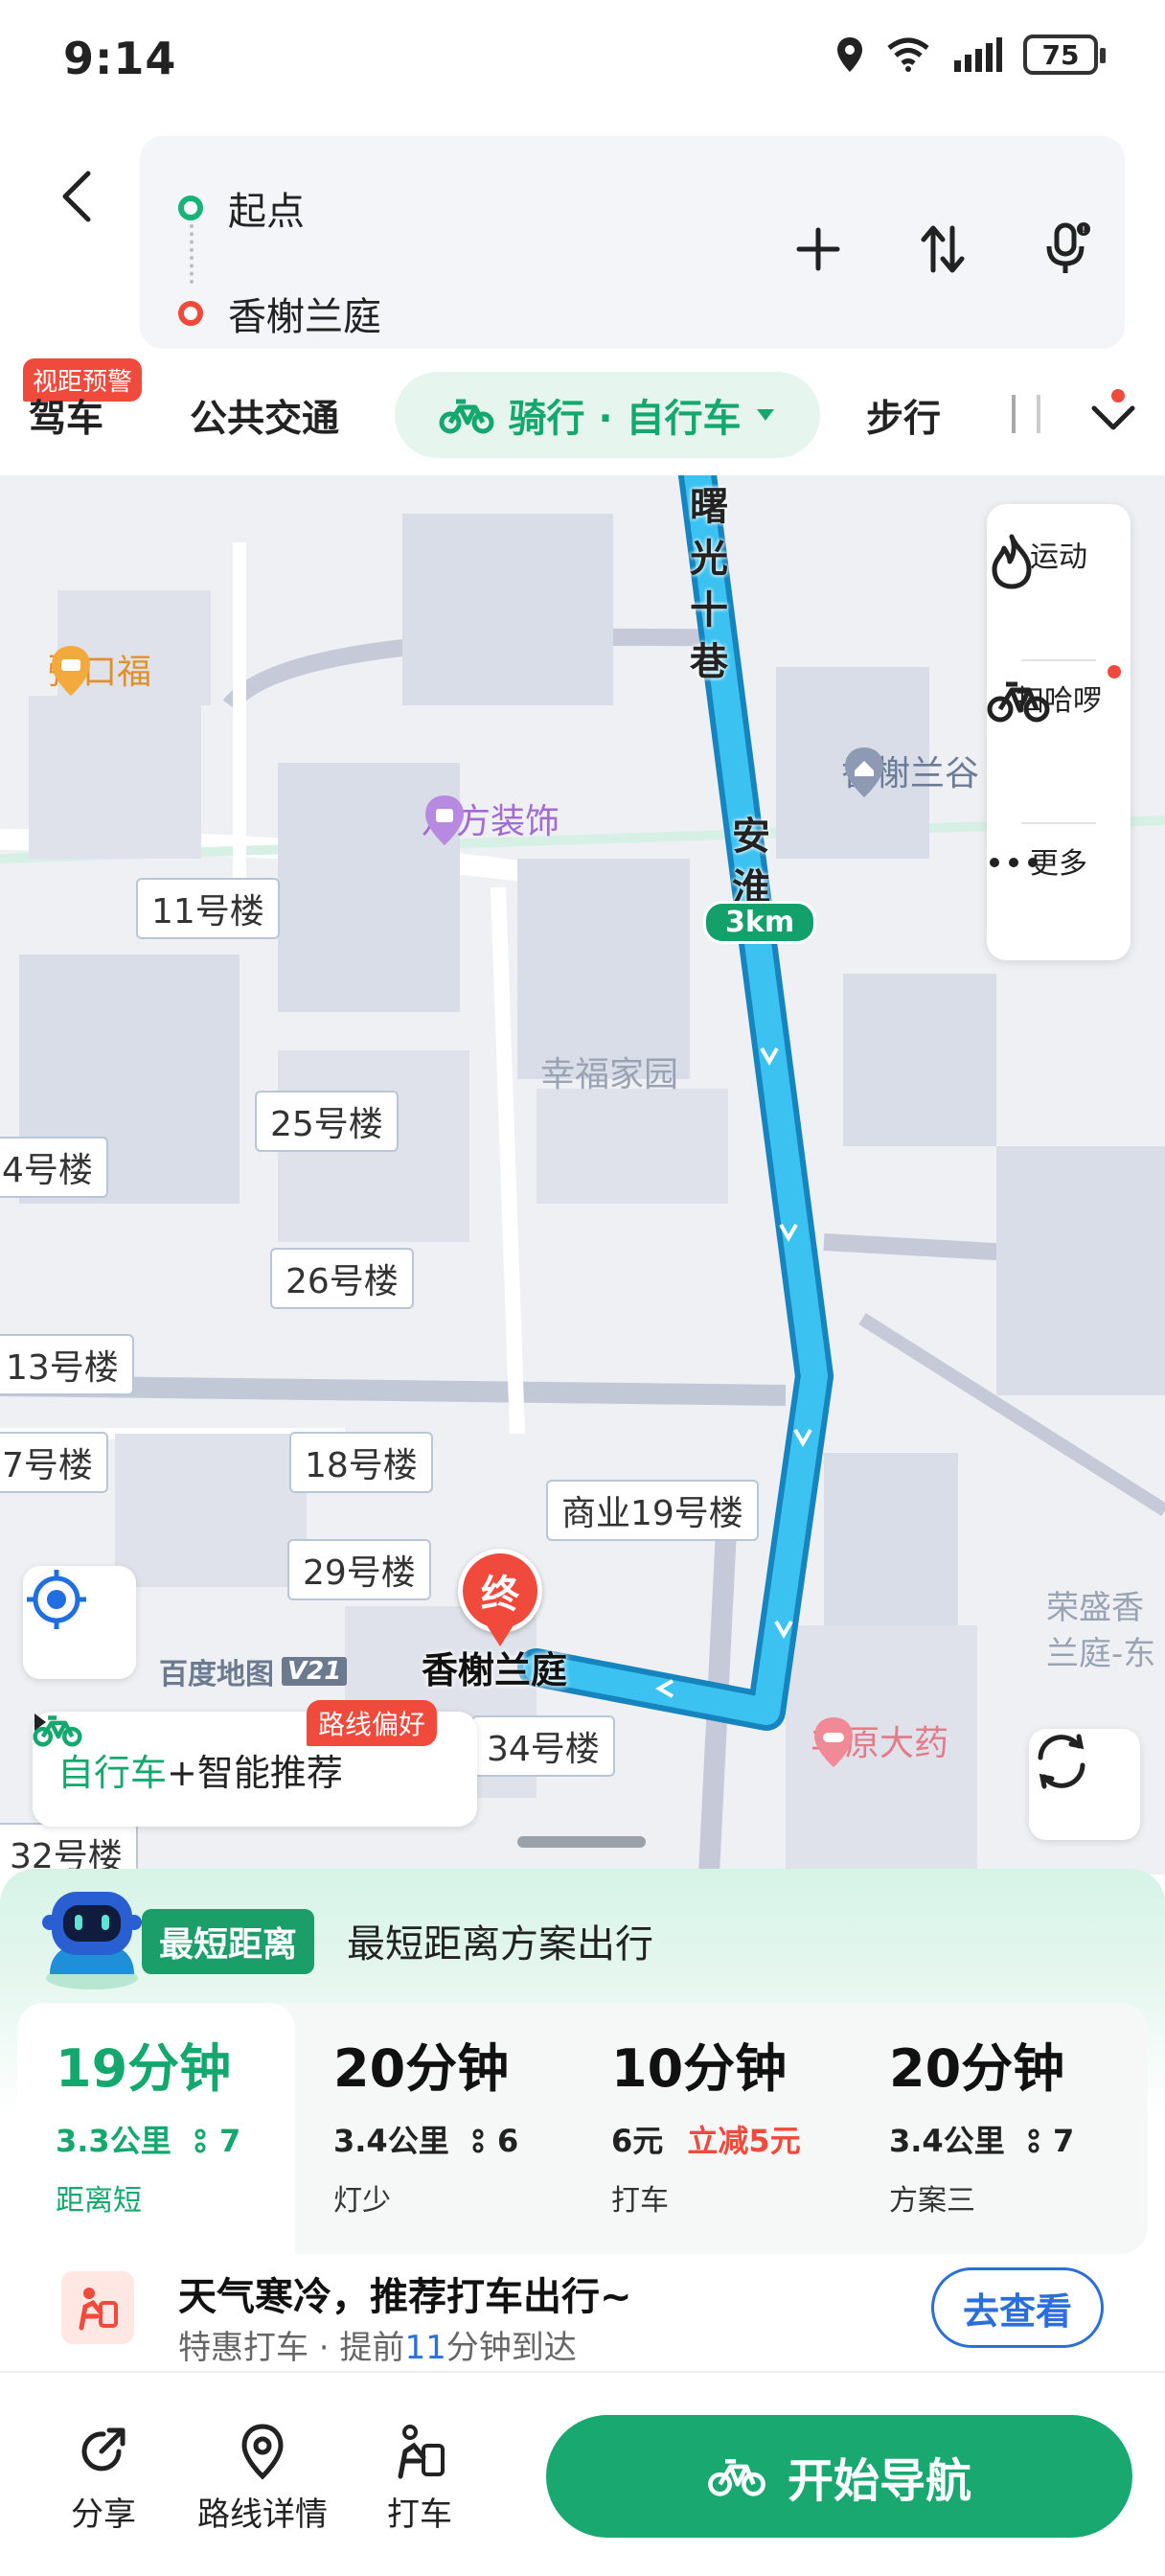 The width and height of the screenshot is (1165, 2576). What do you see at coordinates (230, 2141) in the screenshot?
I see `plan-lights: 7` at bounding box center [230, 2141].